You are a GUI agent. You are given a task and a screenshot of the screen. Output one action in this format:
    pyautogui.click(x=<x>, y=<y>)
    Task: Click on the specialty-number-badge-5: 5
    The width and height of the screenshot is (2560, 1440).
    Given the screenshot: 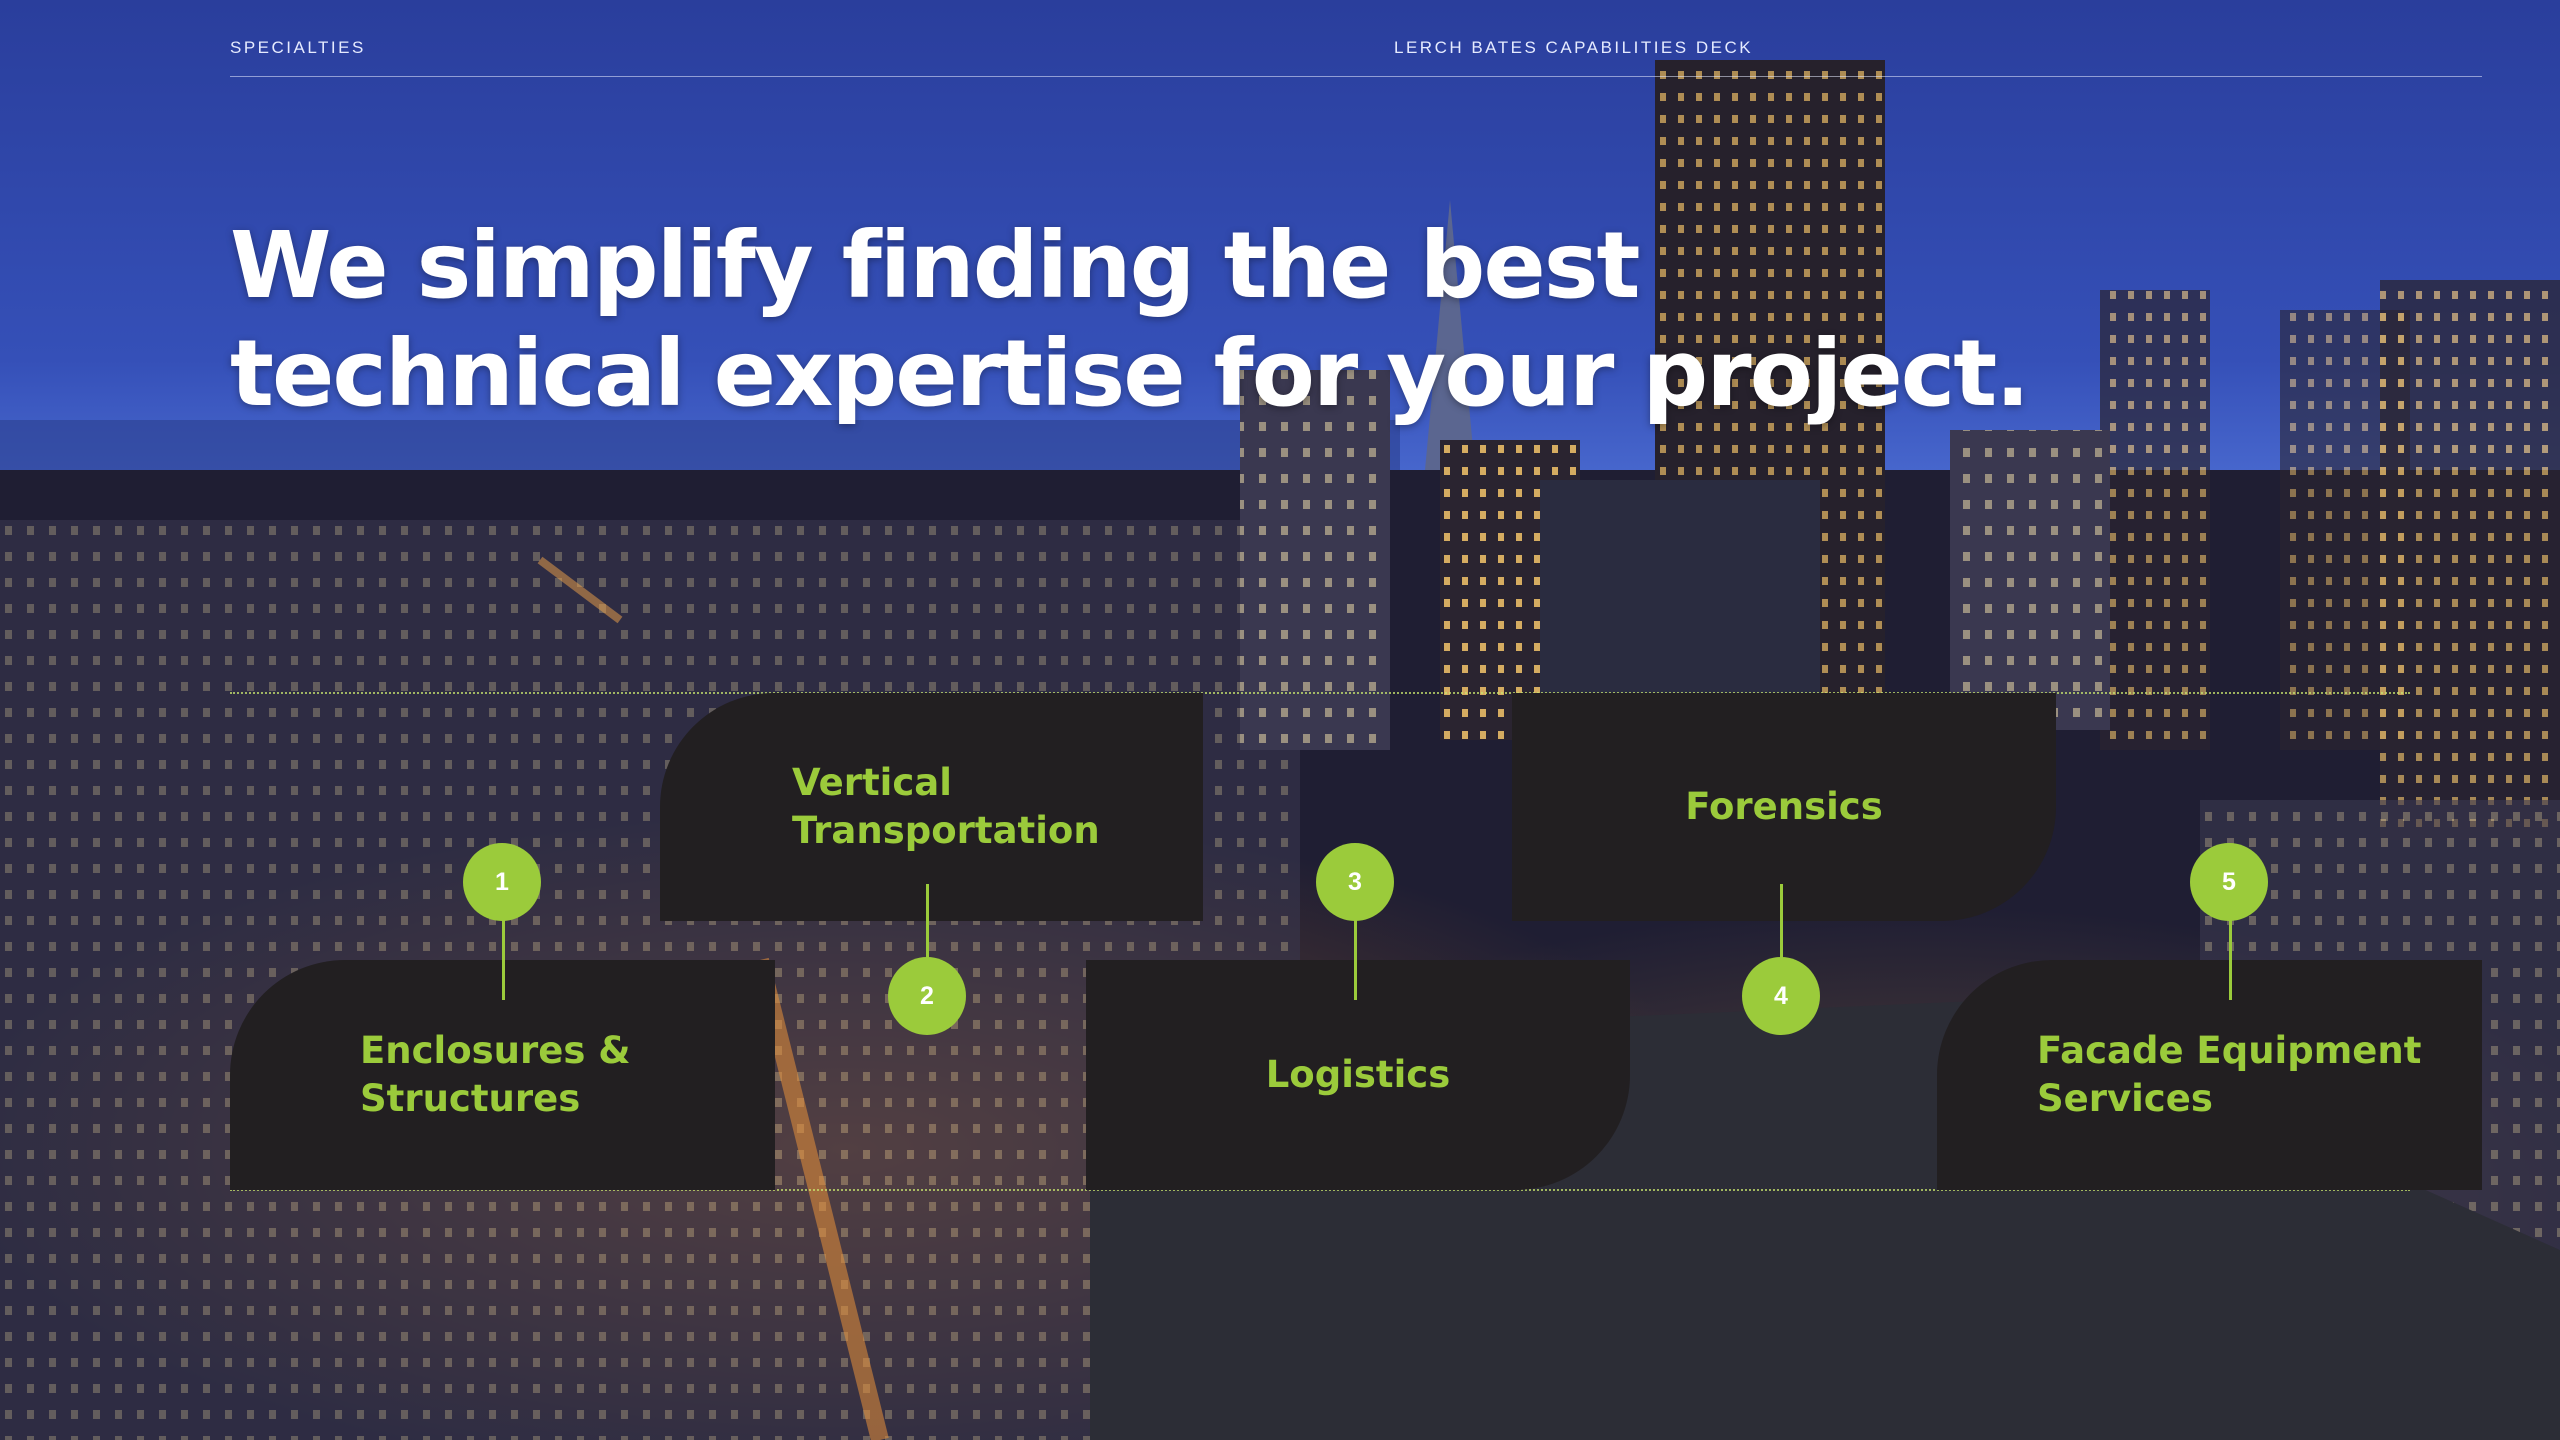 What is the action you would take?
    pyautogui.click(x=2229, y=882)
    